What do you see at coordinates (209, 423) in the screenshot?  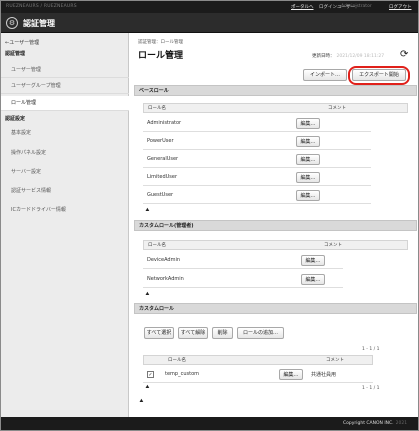 I see `footer: Copyright CANON INC. 2021` at bounding box center [209, 423].